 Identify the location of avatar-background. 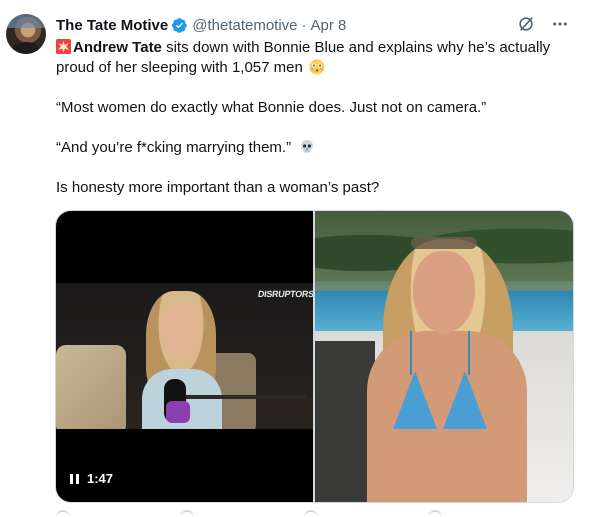
(26, 21).